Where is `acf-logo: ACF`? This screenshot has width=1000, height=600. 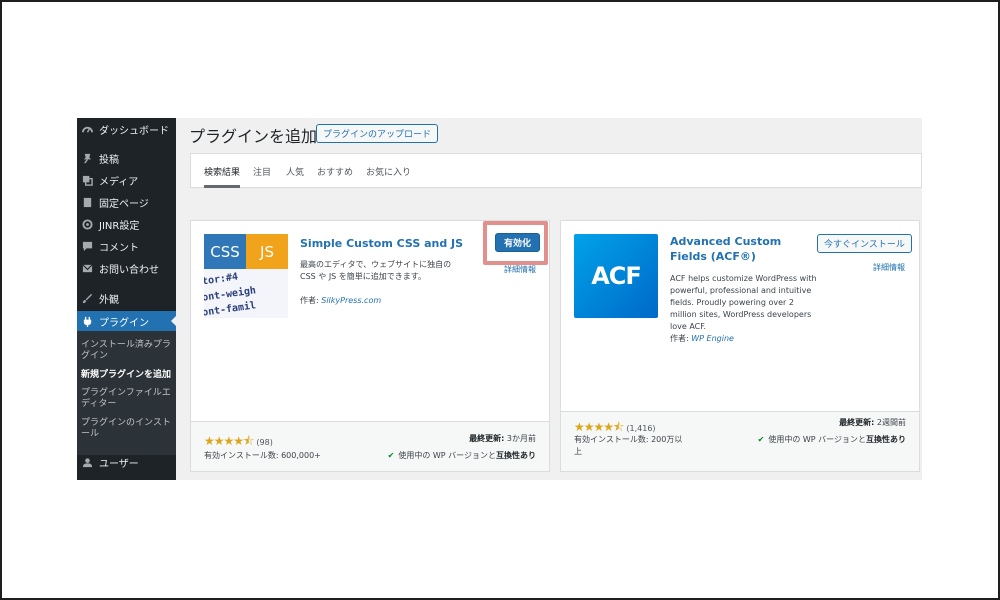 acf-logo: ACF is located at coordinates (616, 276).